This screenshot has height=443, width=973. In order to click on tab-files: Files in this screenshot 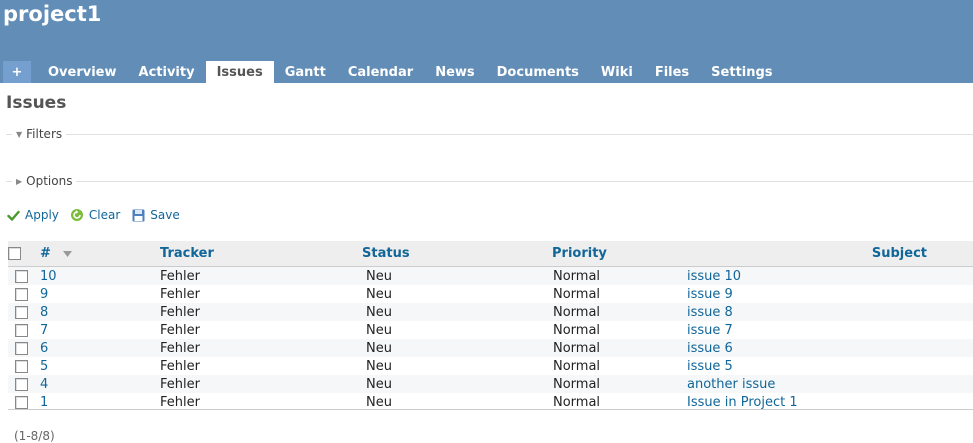, I will do `click(672, 72)`.